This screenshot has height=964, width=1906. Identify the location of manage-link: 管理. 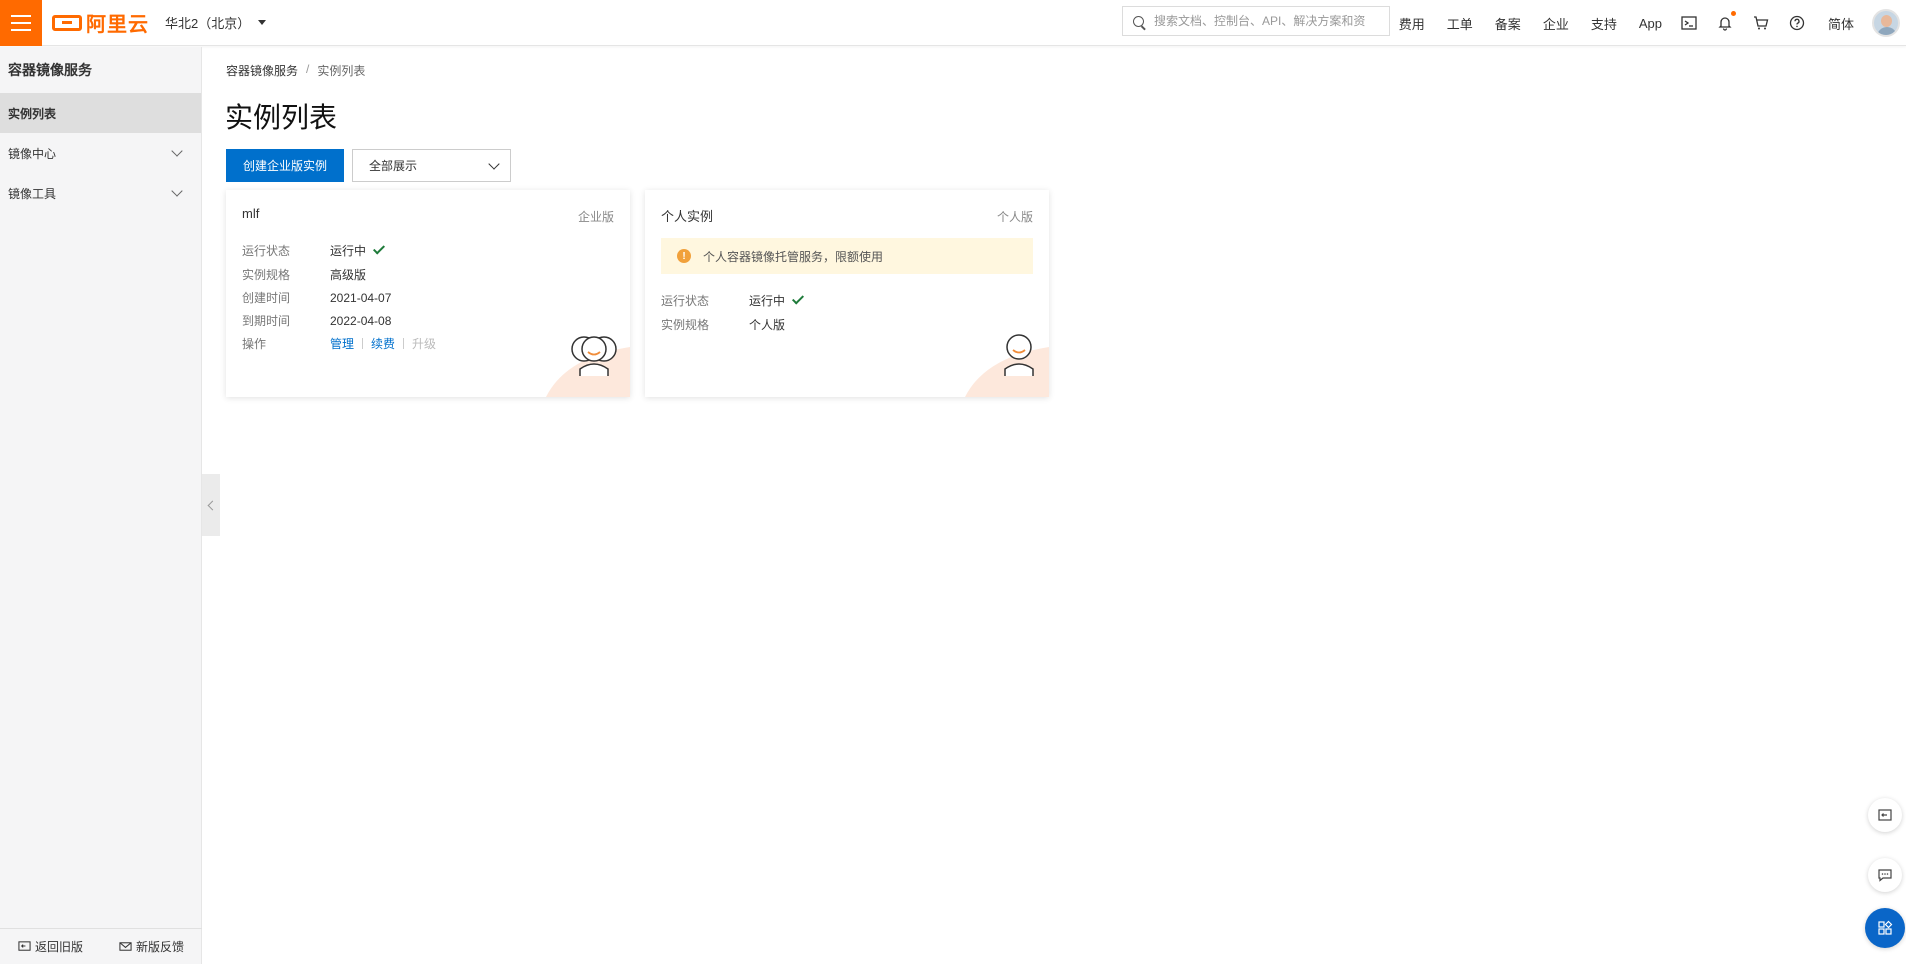
(342, 343).